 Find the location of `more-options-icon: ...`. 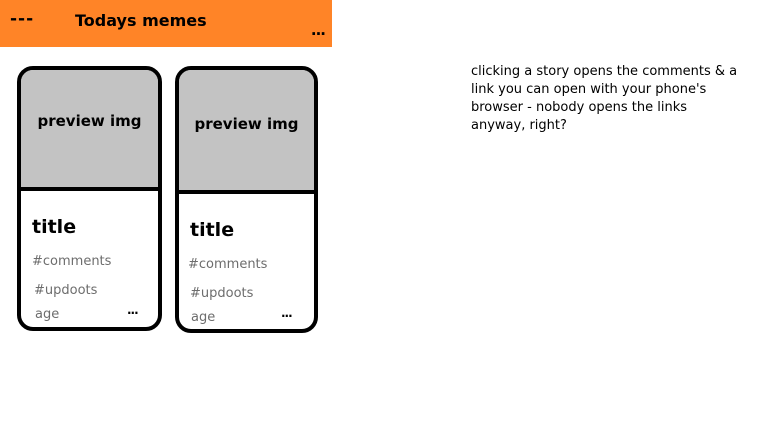

more-options-icon: ... is located at coordinates (318, 30).